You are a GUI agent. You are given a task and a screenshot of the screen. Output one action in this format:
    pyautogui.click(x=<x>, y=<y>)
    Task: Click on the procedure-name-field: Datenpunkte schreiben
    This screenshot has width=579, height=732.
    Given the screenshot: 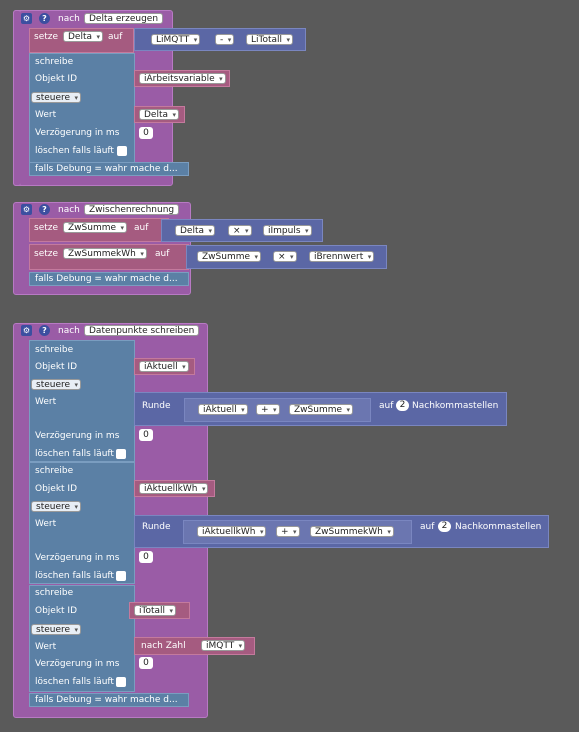 What is the action you would take?
    pyautogui.click(x=142, y=330)
    